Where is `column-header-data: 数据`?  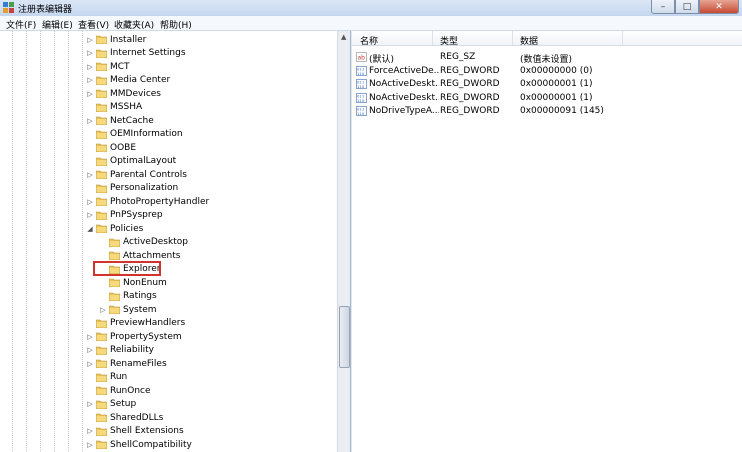 column-header-data: 数据 is located at coordinates (529, 40).